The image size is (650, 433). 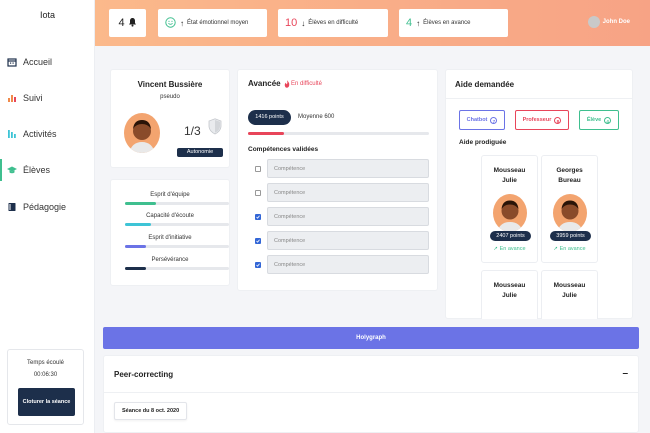 I want to click on timer-value: 00:06:30, so click(x=45, y=375).